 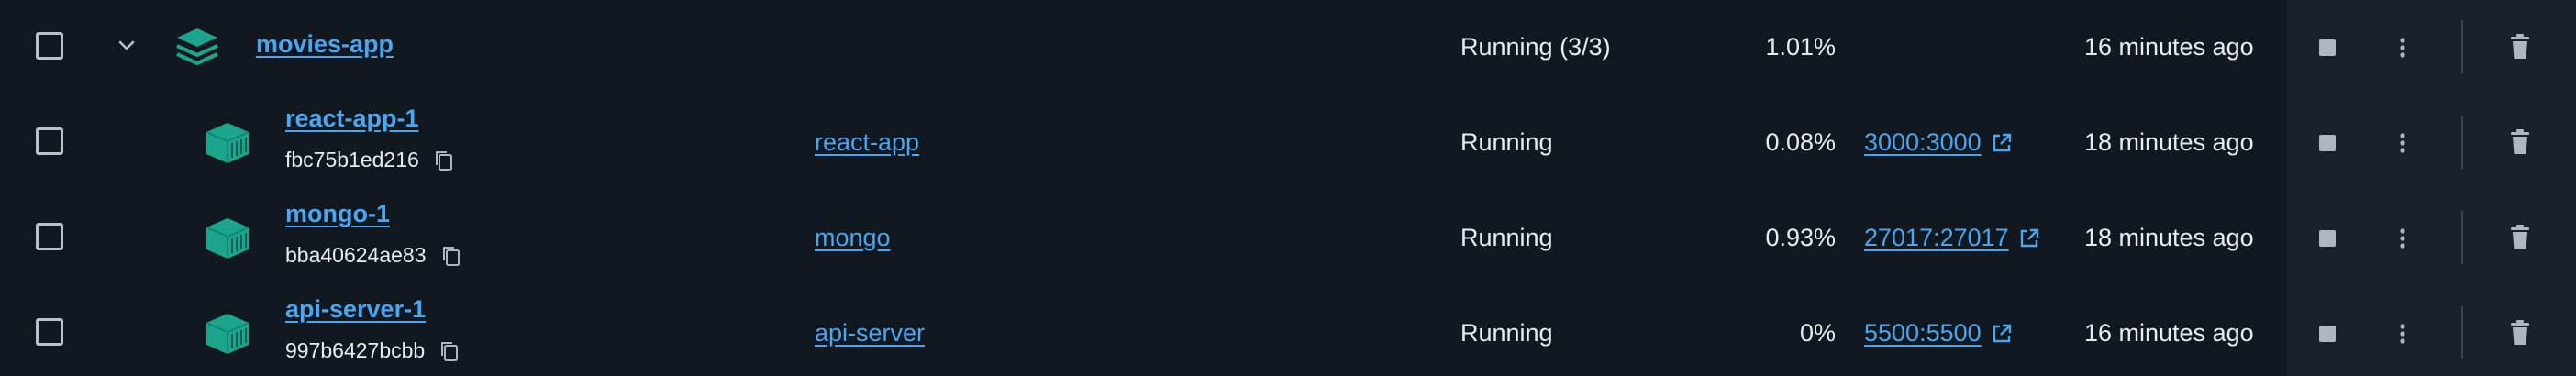 I want to click on cpu-usage: 0.93%, so click(x=1800, y=237).